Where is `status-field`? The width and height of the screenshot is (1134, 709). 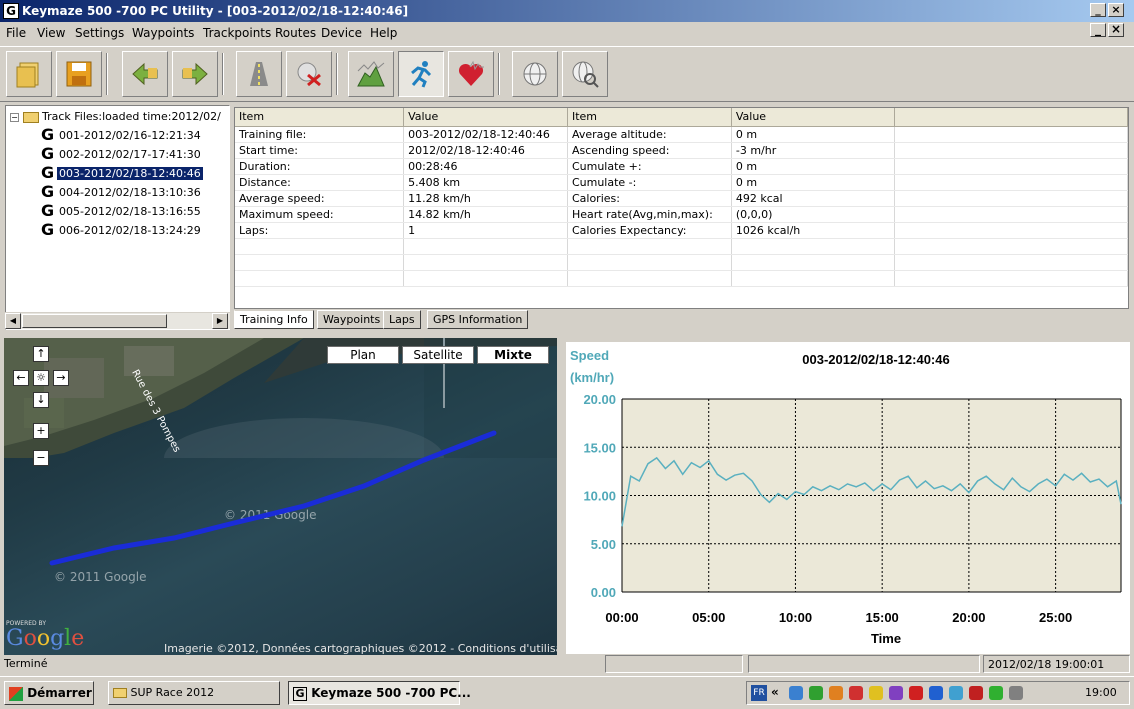 status-field is located at coordinates (674, 664).